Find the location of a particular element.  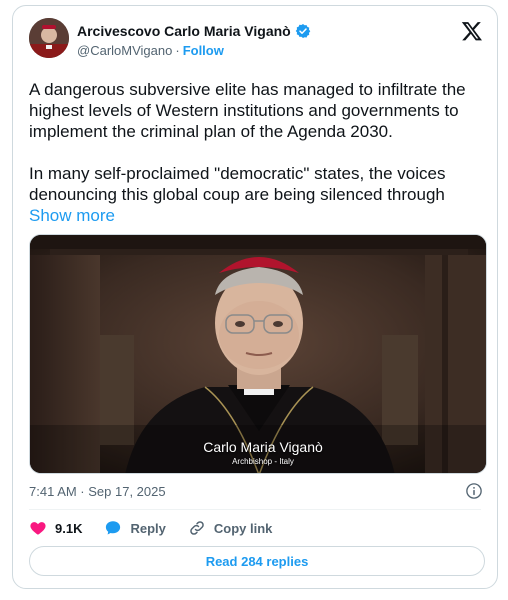

follow-button: Follow is located at coordinates (203, 50).